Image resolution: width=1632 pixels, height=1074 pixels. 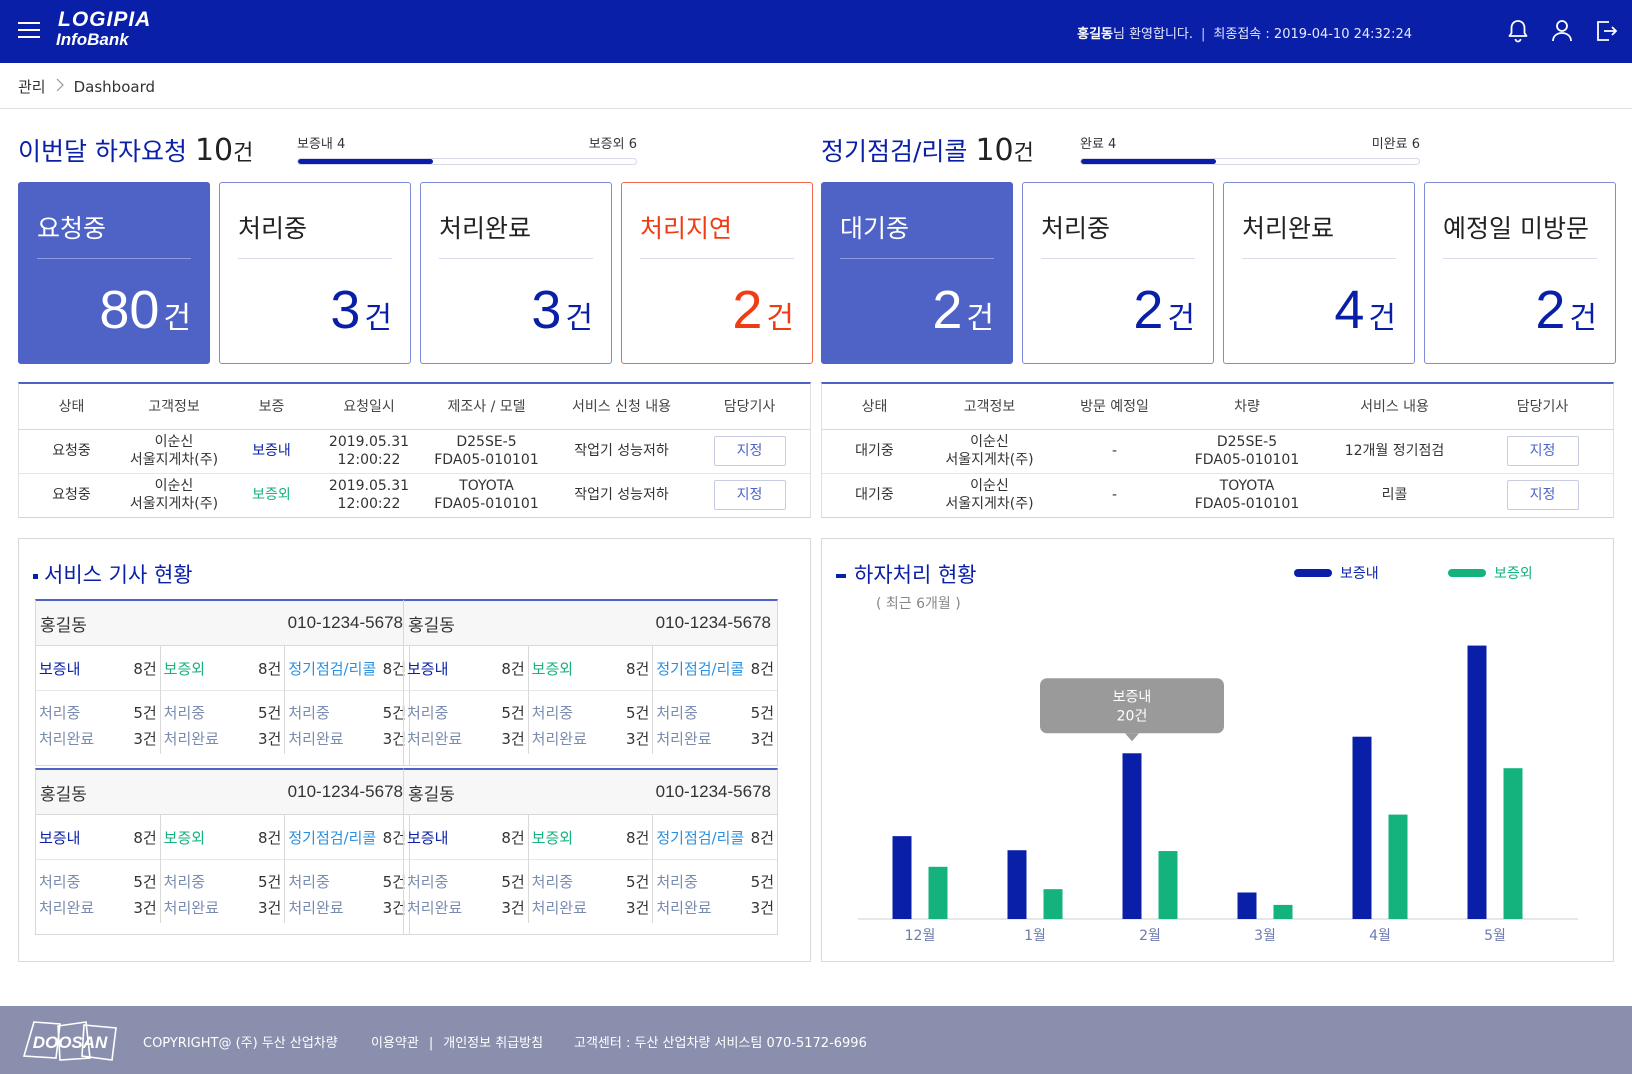 I want to click on breadcrumb: 관리 Dashboard, so click(x=86, y=86).